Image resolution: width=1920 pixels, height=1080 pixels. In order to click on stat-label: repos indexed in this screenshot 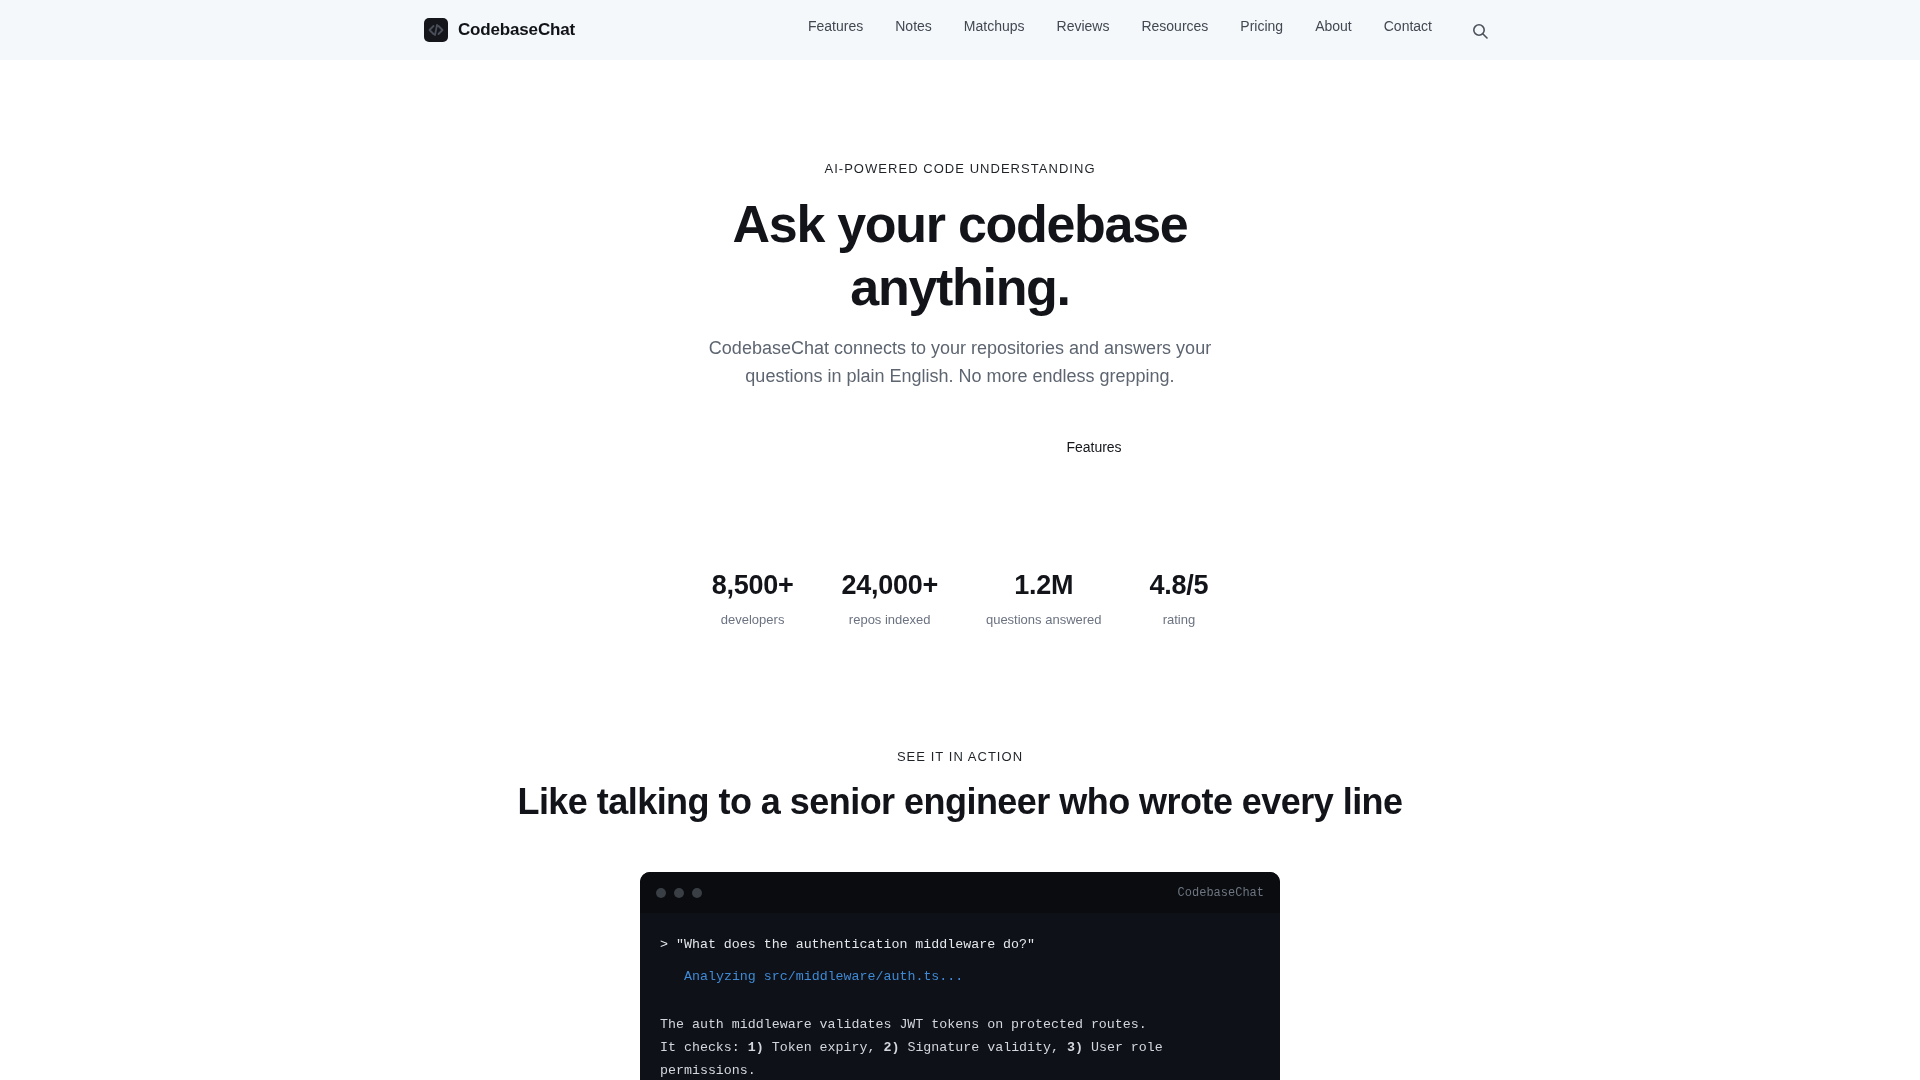, I will do `click(889, 620)`.